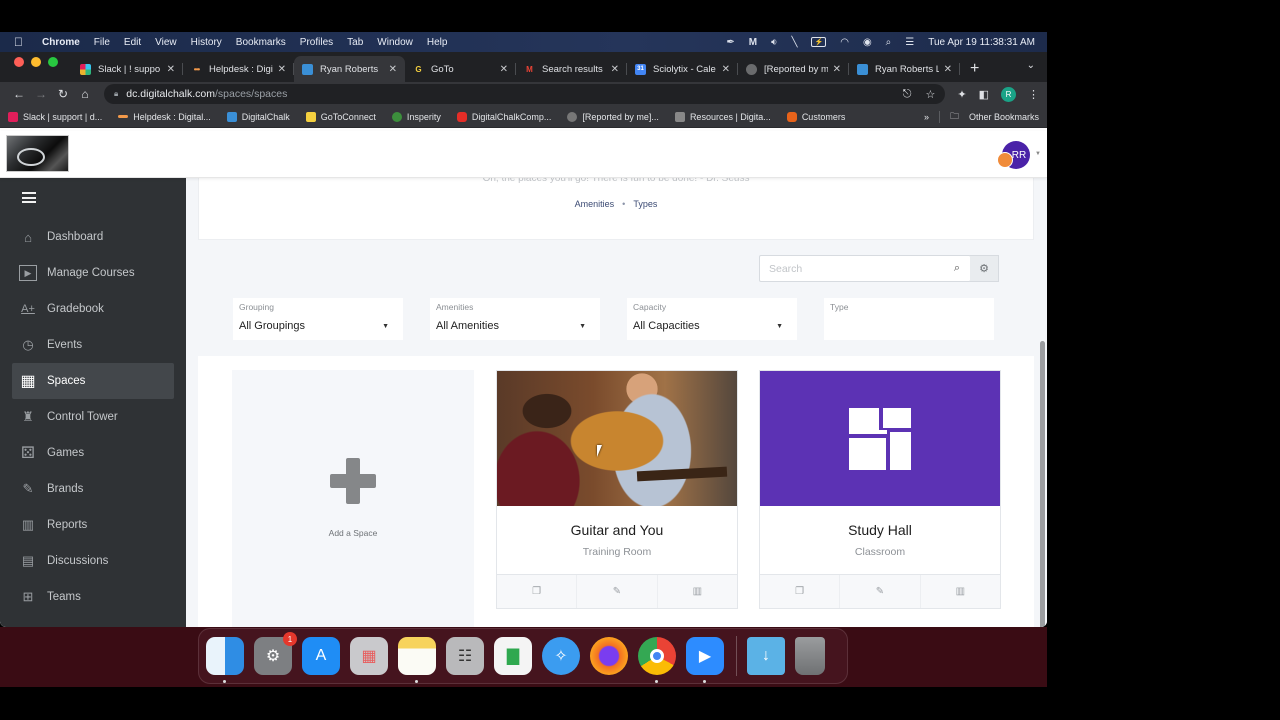  Describe the element at coordinates (206, 42) in the screenshot. I see `menu-history: History` at that location.